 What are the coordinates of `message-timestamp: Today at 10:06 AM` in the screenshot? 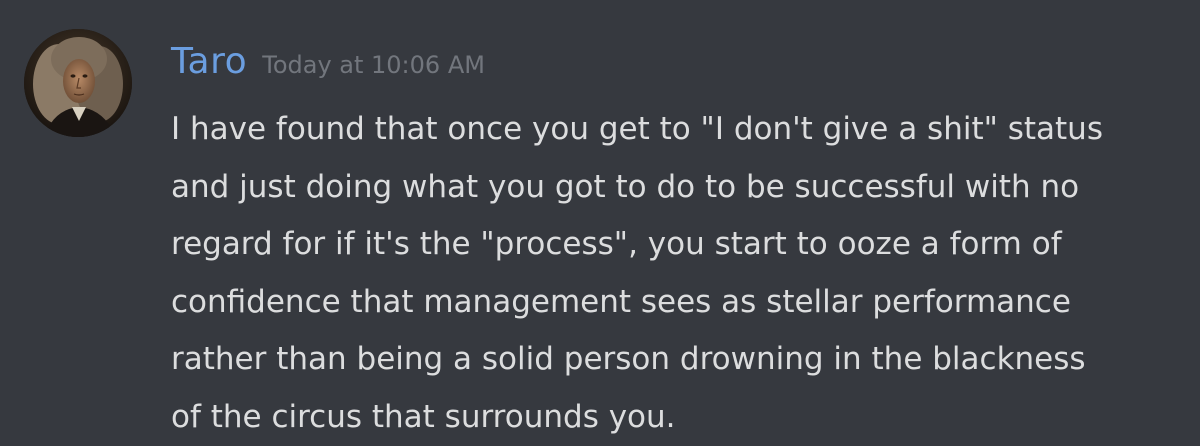 It's located at (373, 65).